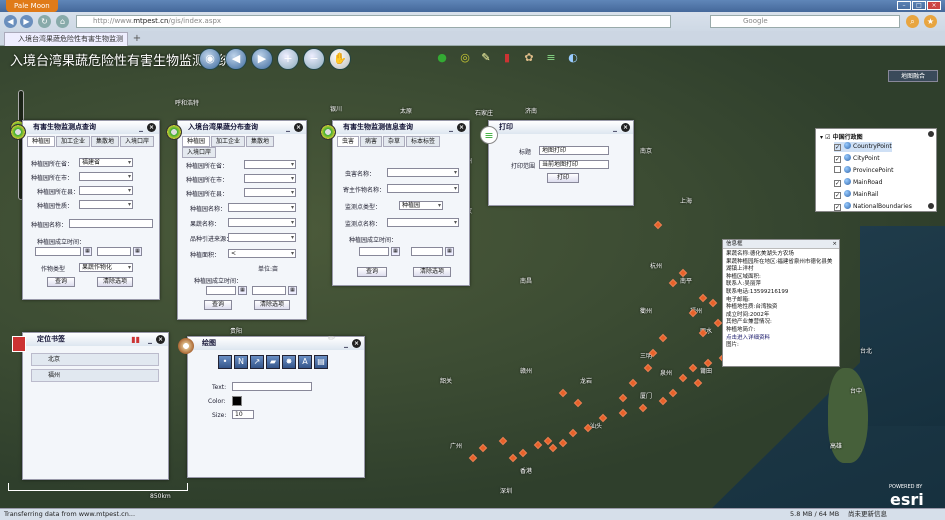 This screenshot has height=520, width=945. Describe the element at coordinates (150, 339) in the screenshot. I see `bookmark-minimize-icon: _` at that location.